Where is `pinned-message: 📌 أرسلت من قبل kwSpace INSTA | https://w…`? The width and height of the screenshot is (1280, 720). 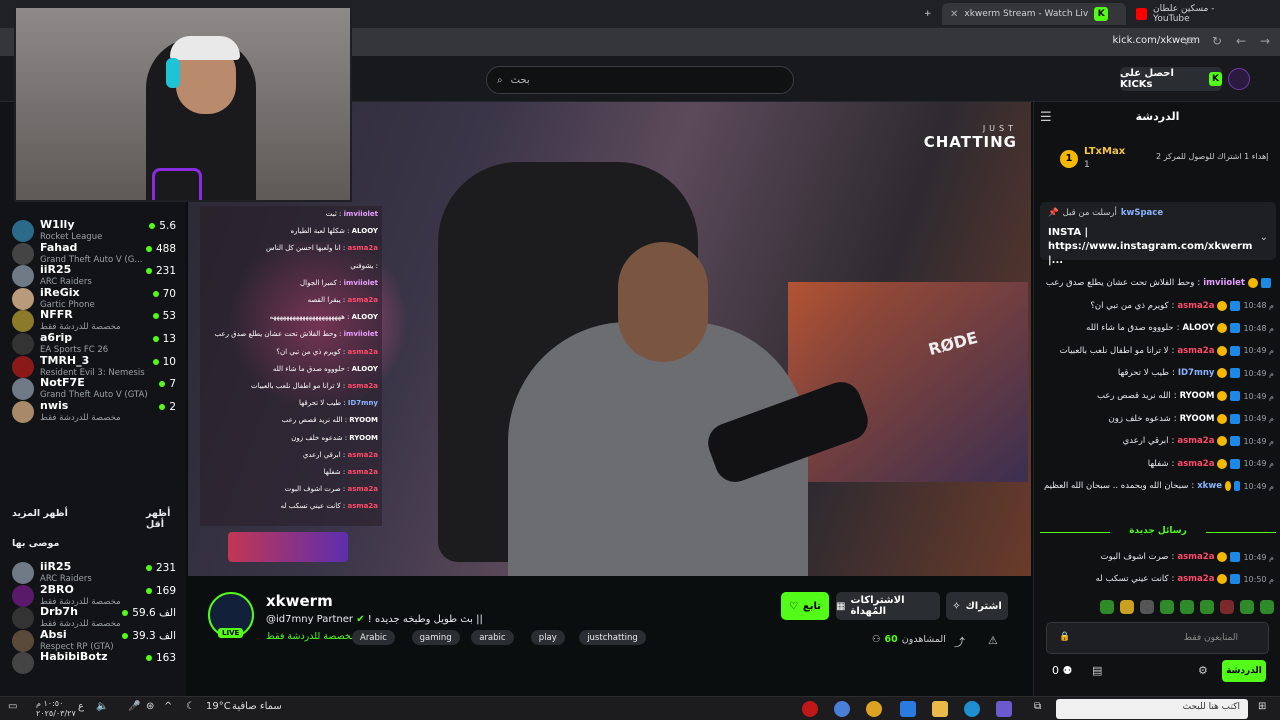
pinned-message: 📌 أرسلت من قبل kwSpace INSTA | https://w… is located at coordinates (1158, 234).